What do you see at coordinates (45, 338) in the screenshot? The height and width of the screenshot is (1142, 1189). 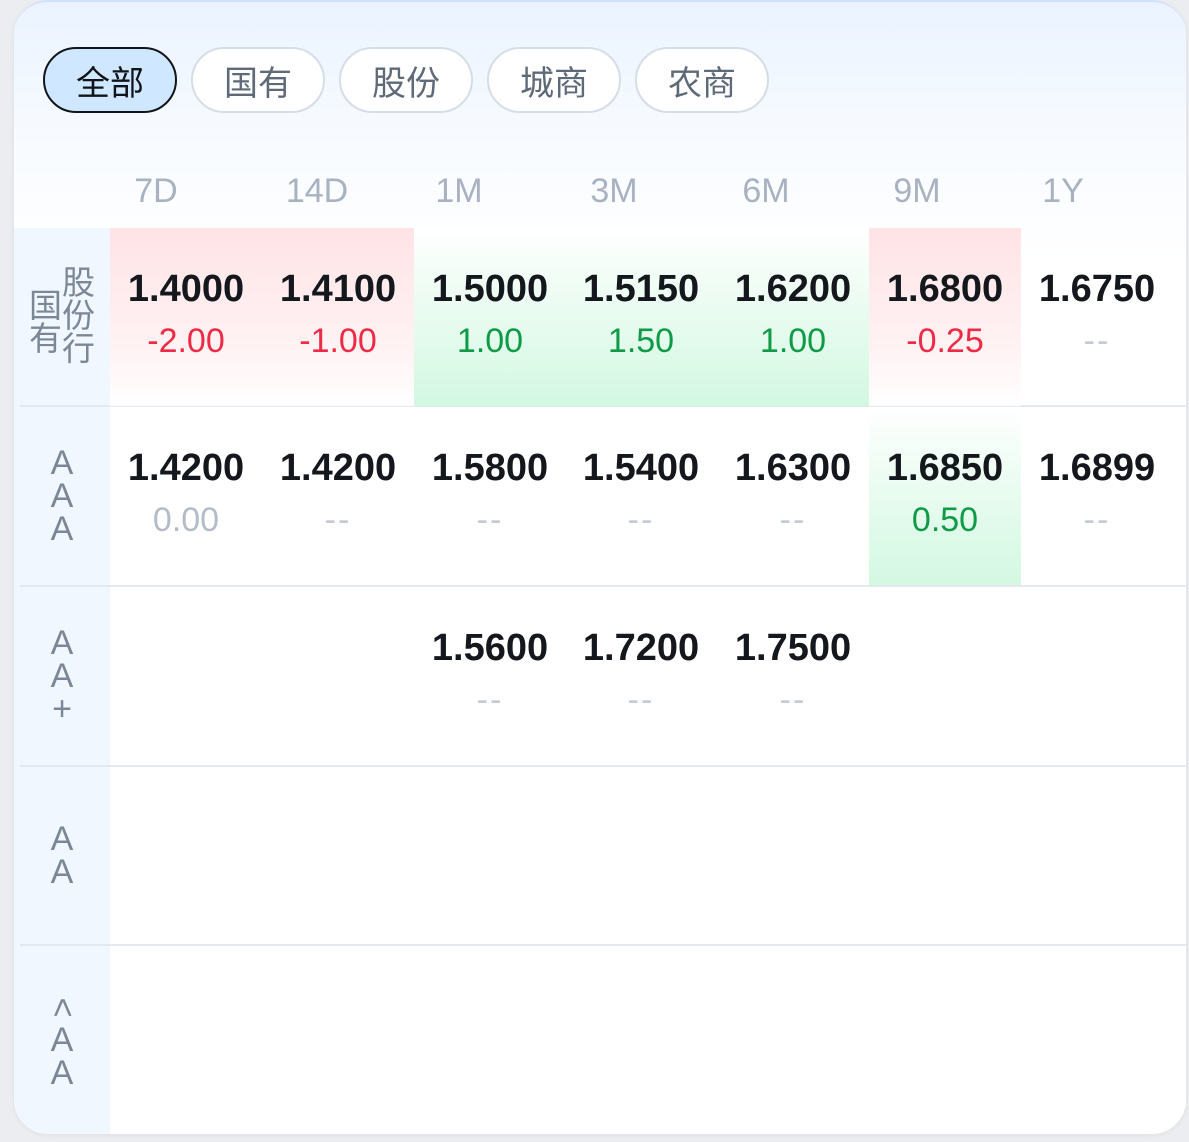 I see `row-label-char: 有` at bounding box center [45, 338].